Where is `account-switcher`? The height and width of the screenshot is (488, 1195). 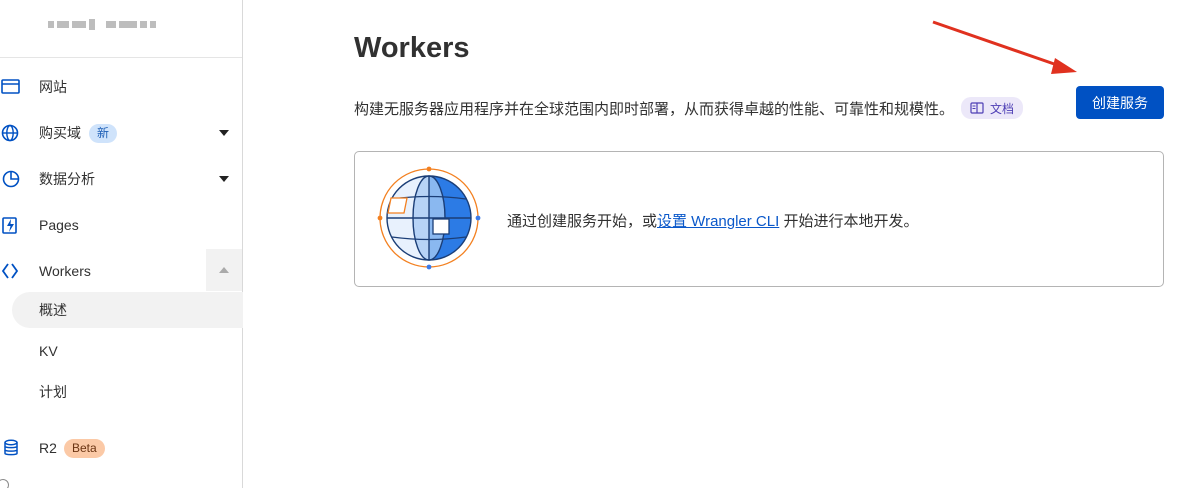 account-switcher is located at coordinates (121, 29).